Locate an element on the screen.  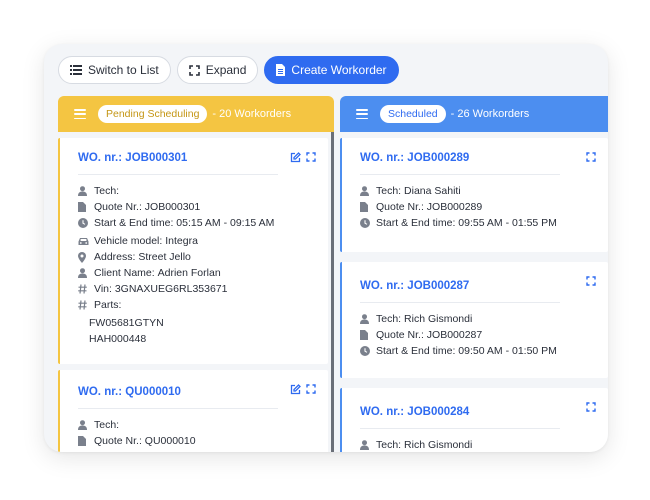
workorder-number: WO. nr.: JOB000301 is located at coordinates (194, 158).